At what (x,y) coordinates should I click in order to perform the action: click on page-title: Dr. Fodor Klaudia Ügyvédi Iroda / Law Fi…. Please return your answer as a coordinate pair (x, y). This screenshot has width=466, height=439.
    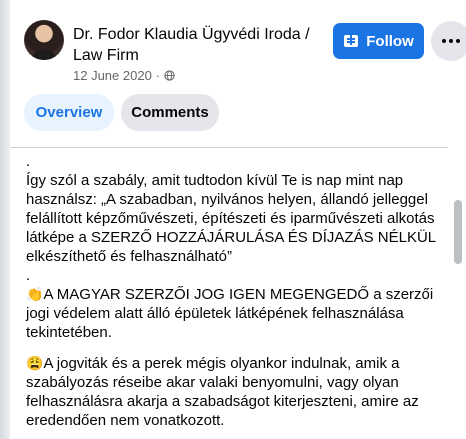
    Looking at the image, I should click on (195, 45).